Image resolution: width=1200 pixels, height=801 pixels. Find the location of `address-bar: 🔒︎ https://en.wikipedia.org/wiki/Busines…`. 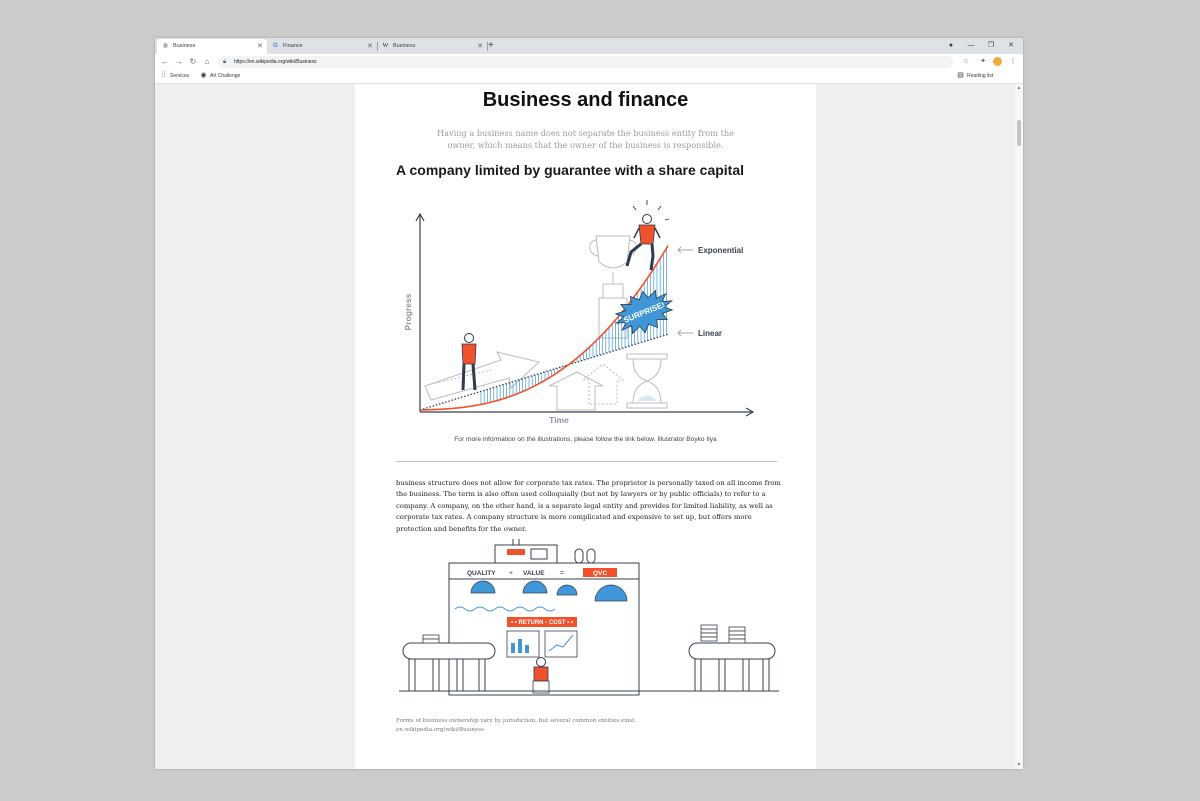

address-bar: 🔒︎ https://en.wikipedia.org/wiki/Busines… is located at coordinates (585, 62).